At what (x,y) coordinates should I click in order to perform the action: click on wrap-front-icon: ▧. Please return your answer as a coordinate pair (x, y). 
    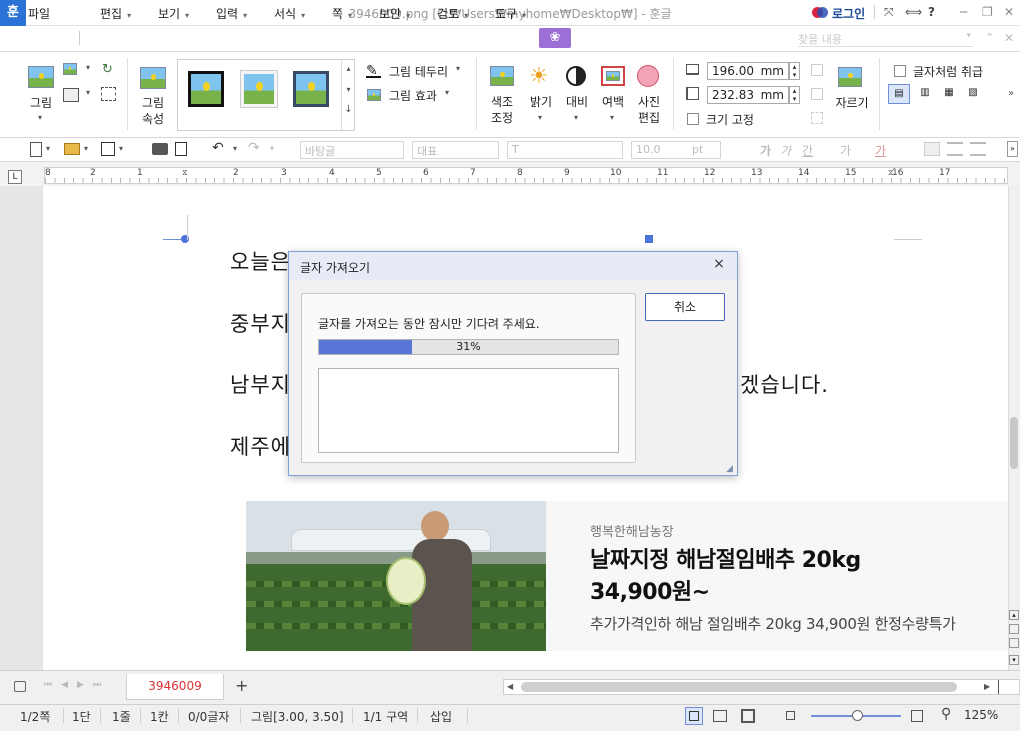
    Looking at the image, I should click on (973, 94).